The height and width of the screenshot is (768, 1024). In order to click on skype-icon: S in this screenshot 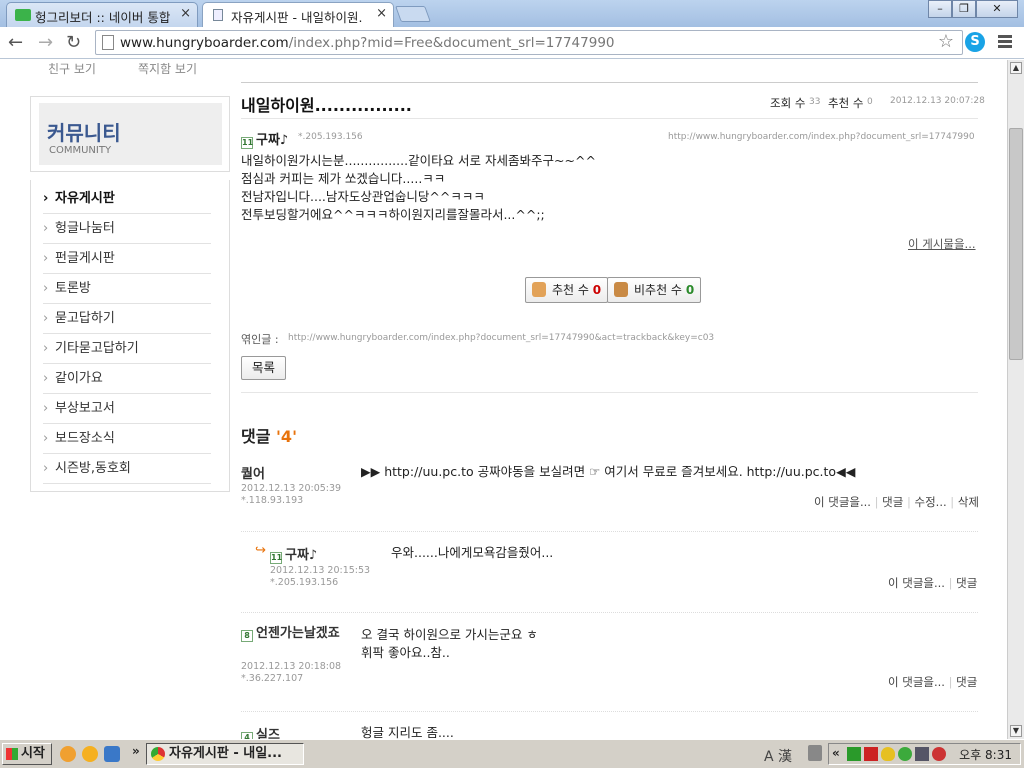, I will do `click(975, 42)`.